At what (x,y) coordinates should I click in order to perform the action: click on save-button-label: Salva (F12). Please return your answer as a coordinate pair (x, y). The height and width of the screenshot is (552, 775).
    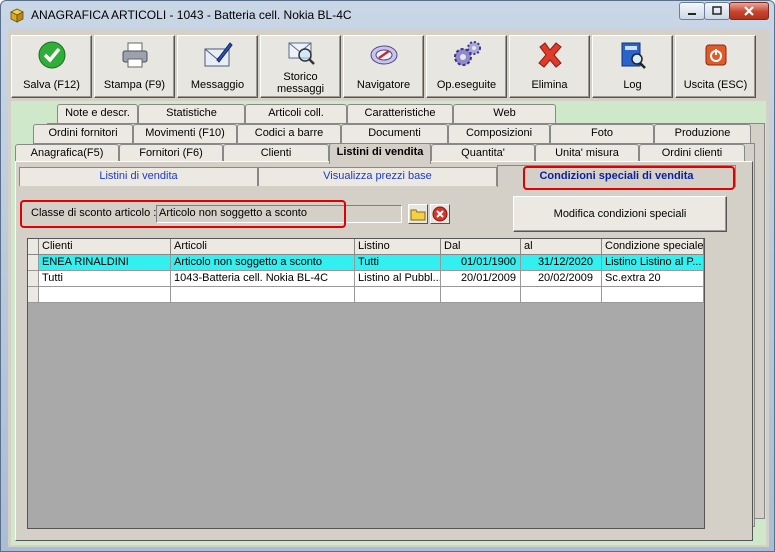
    Looking at the image, I should click on (51, 85).